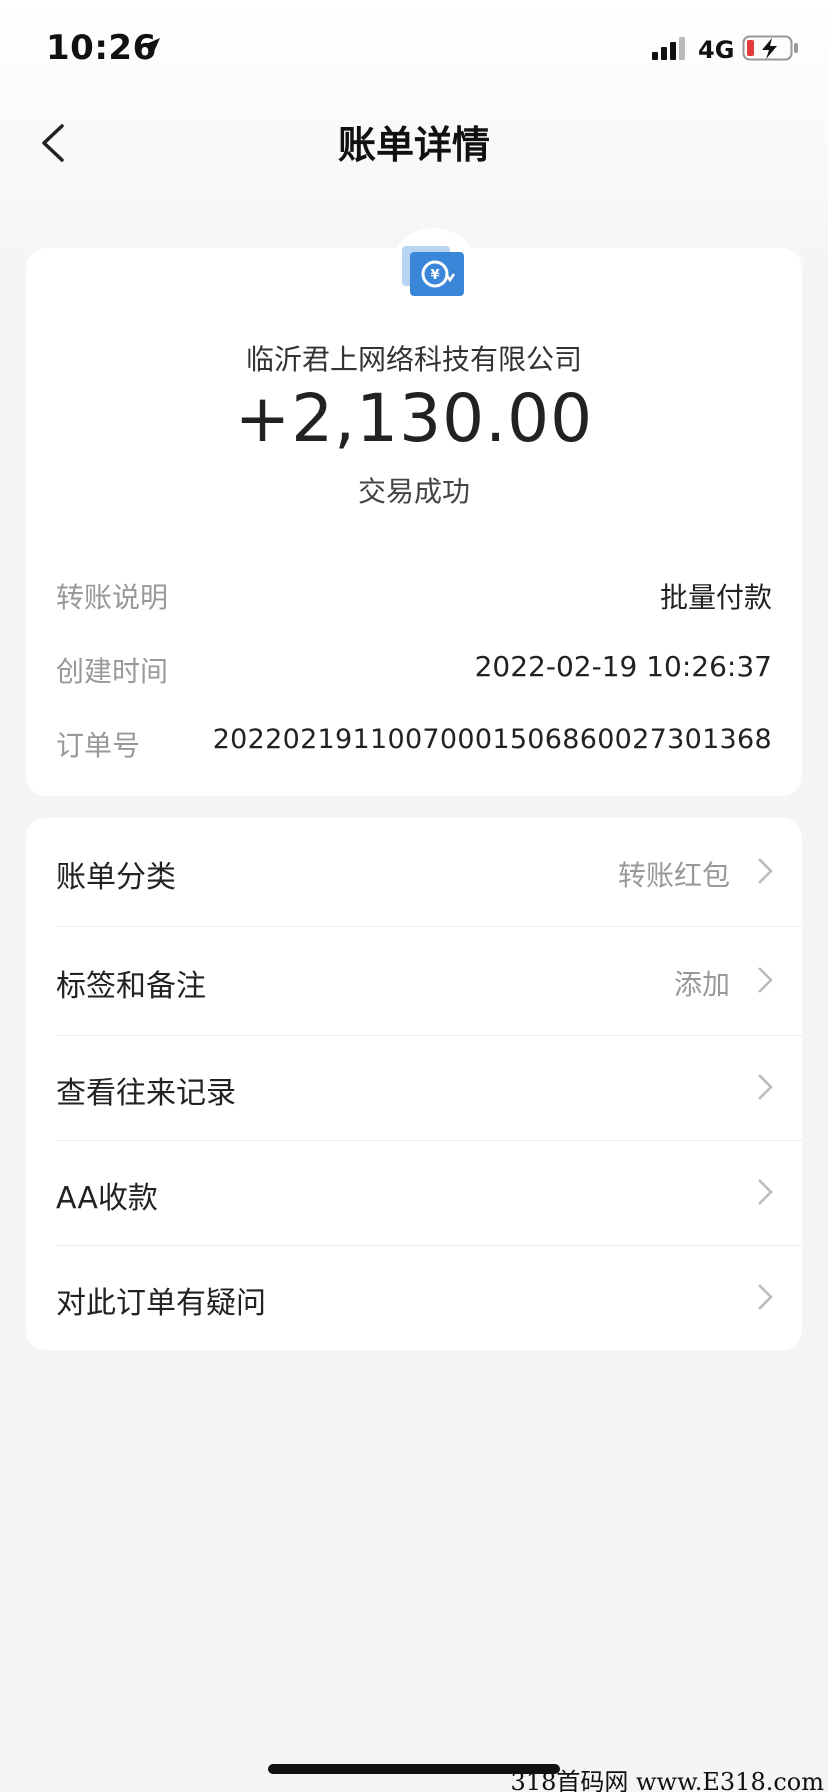  What do you see at coordinates (107, 1198) in the screenshot?
I see `action-label: AA收款` at bounding box center [107, 1198].